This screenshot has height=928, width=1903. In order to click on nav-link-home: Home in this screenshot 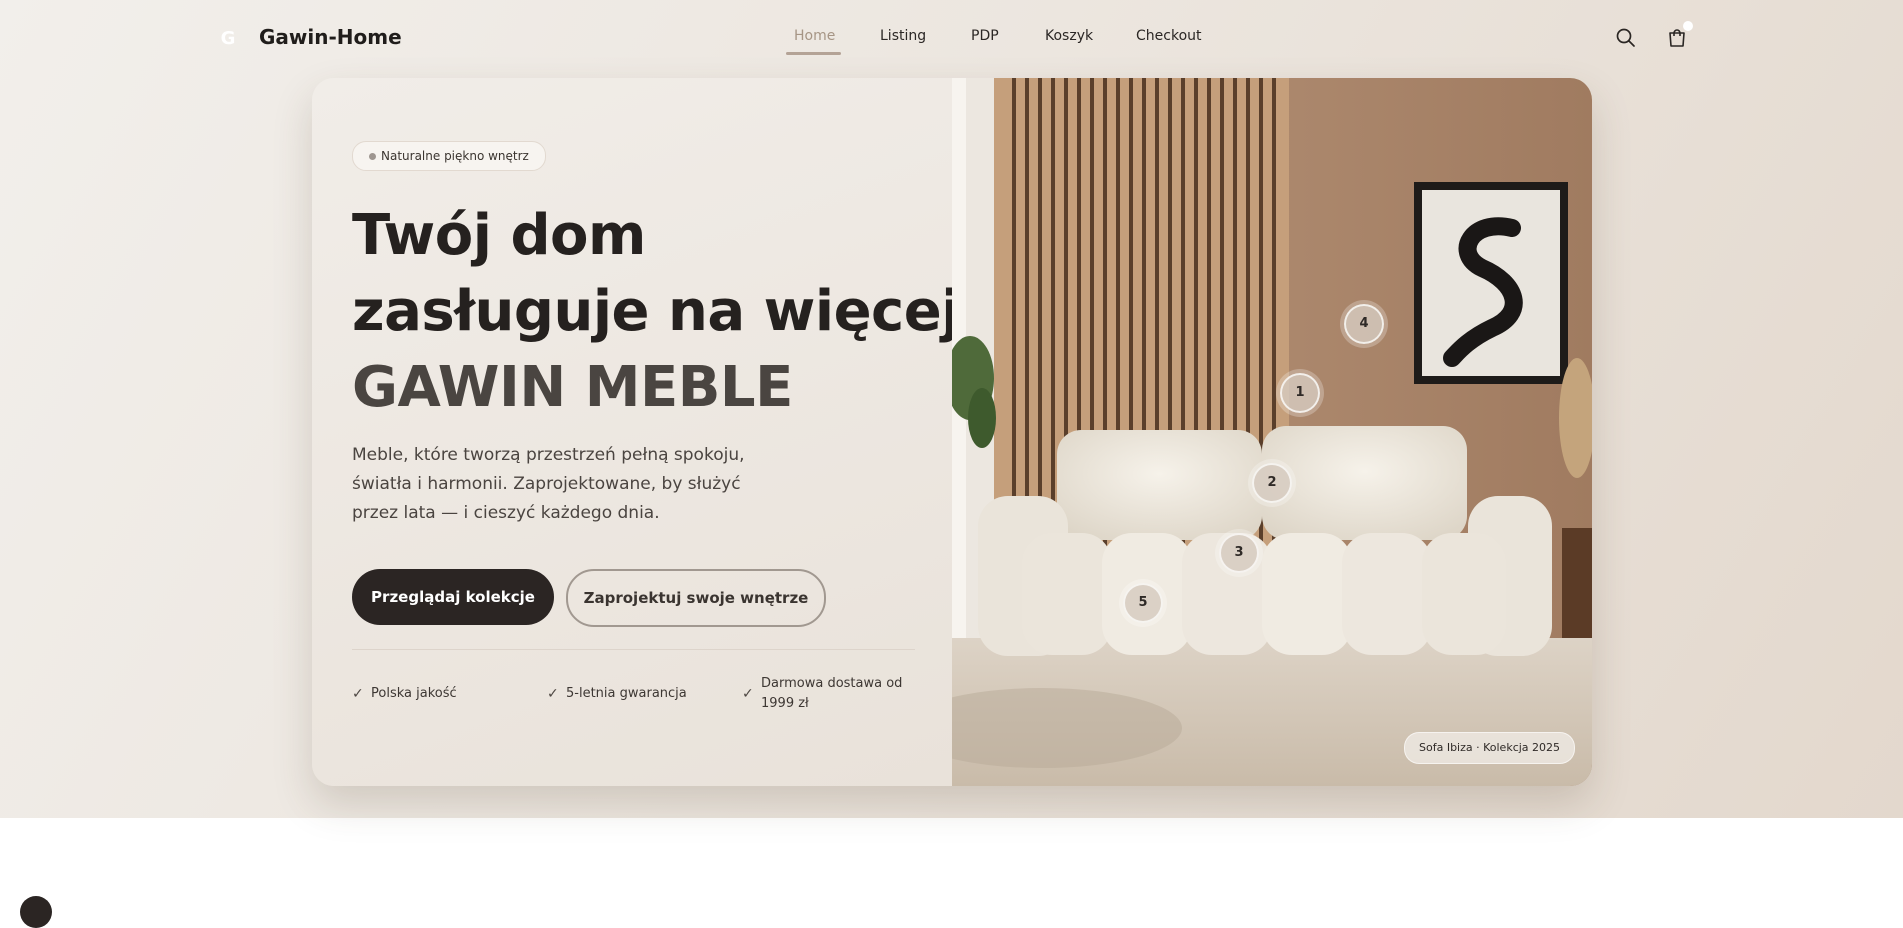, I will do `click(814, 36)`.